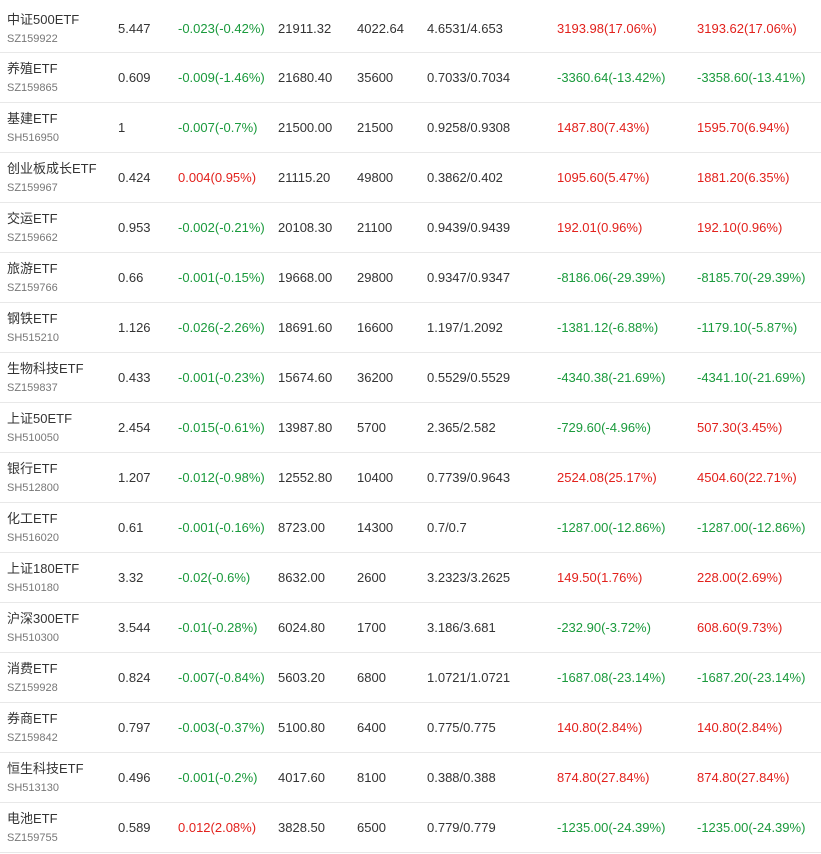  What do you see at coordinates (221, 77) in the screenshot?
I see `change-cell: -0.009(-1.46%)` at bounding box center [221, 77].